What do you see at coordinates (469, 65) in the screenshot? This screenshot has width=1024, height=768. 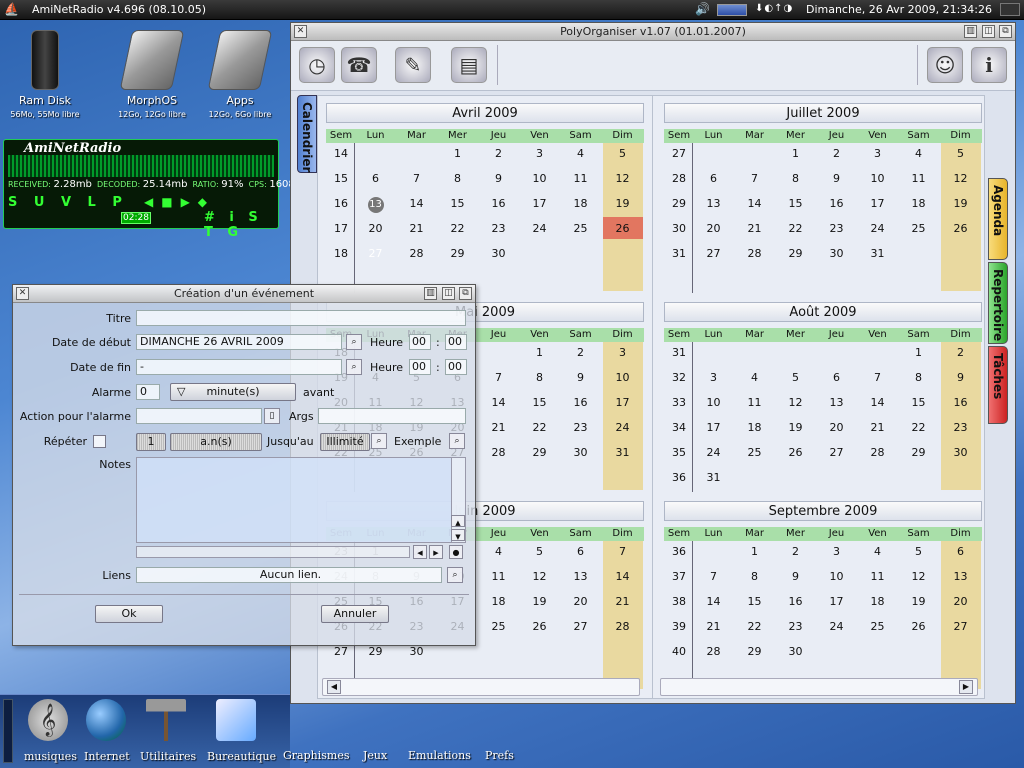 I see `notepad-icon: ▤` at bounding box center [469, 65].